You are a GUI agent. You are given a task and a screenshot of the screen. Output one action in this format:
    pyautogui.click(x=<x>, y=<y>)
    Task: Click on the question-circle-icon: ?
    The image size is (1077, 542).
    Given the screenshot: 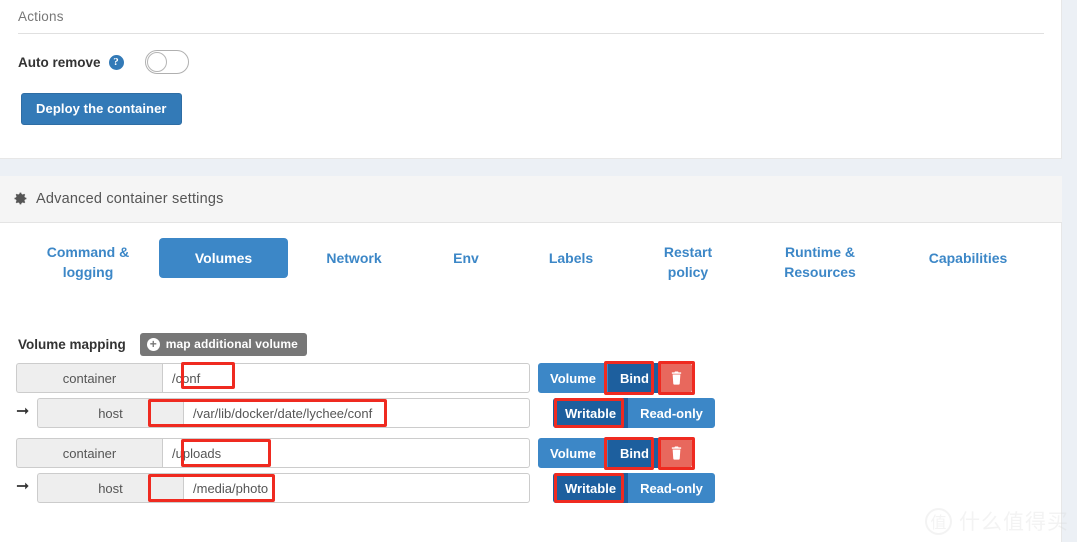 What is the action you would take?
    pyautogui.click(x=116, y=62)
    